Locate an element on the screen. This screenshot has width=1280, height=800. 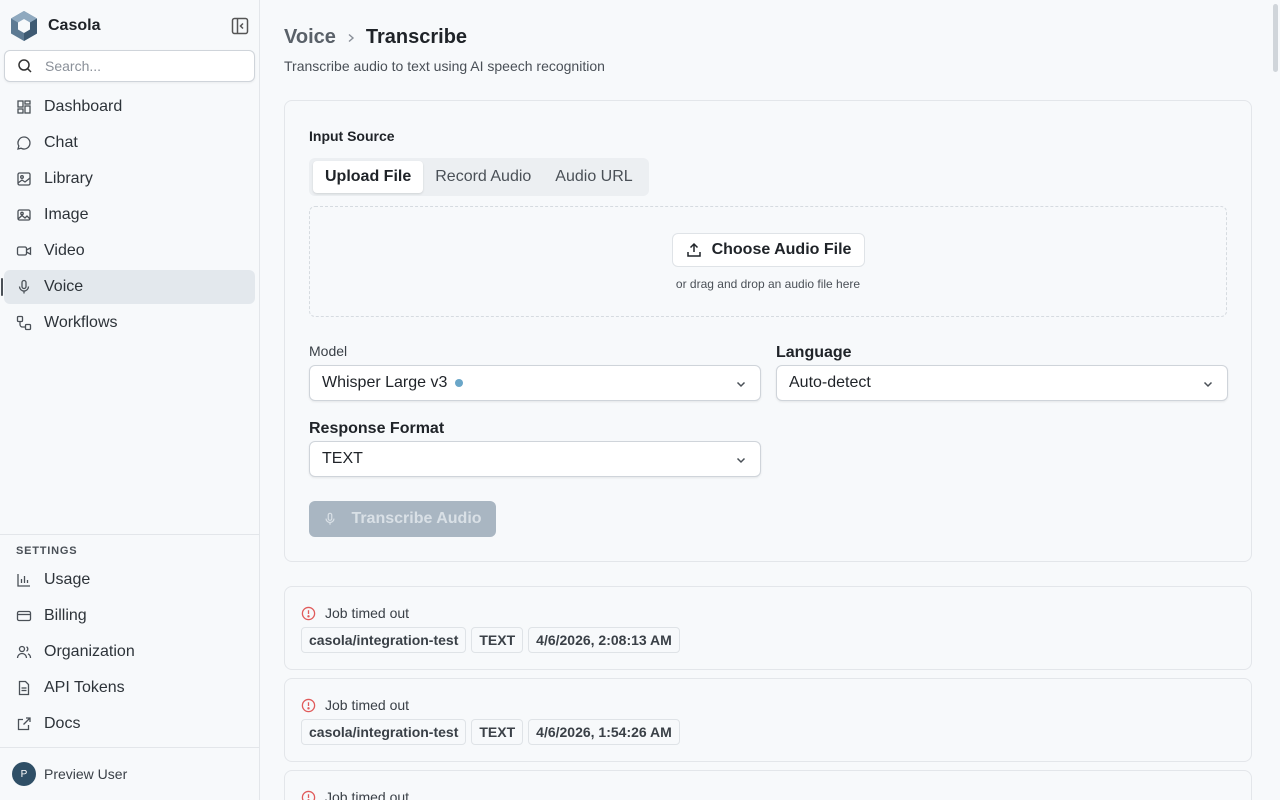
bar-chart-icon is located at coordinates (24, 580).